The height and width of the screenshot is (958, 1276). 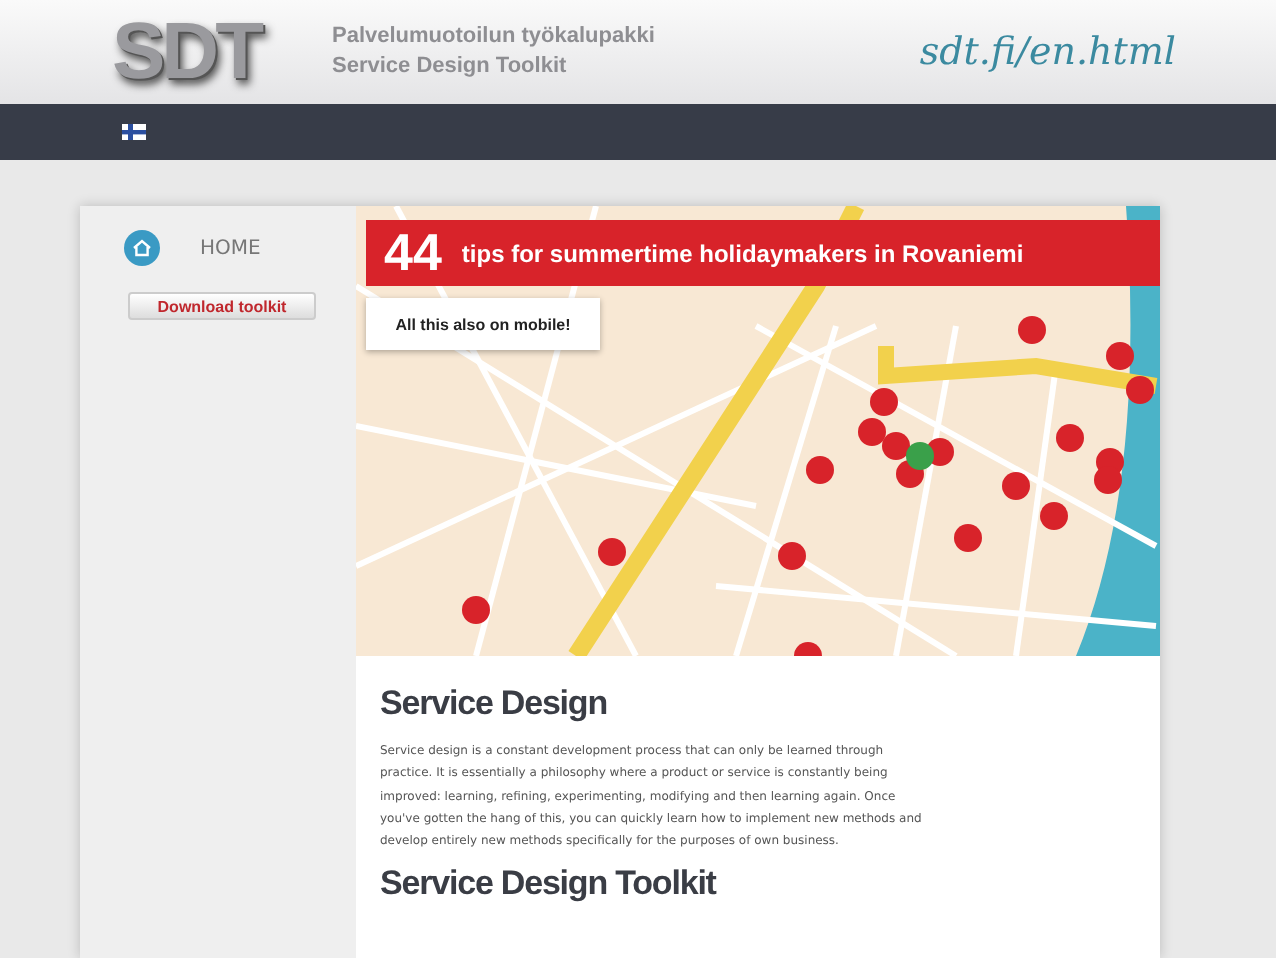 What do you see at coordinates (483, 324) in the screenshot?
I see `map-popup: All this also on mobile!` at bounding box center [483, 324].